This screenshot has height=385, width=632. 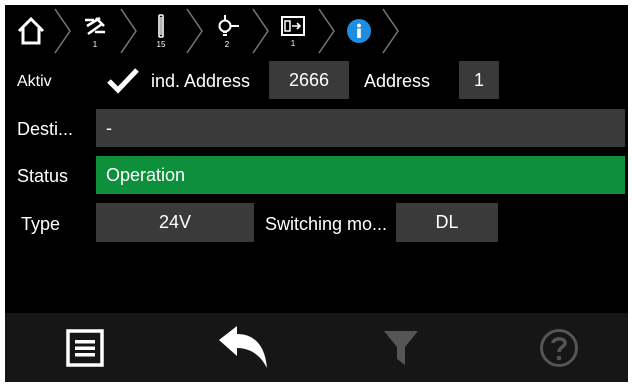 What do you see at coordinates (447, 222) in the screenshot?
I see `switching-mode-field: DL` at bounding box center [447, 222].